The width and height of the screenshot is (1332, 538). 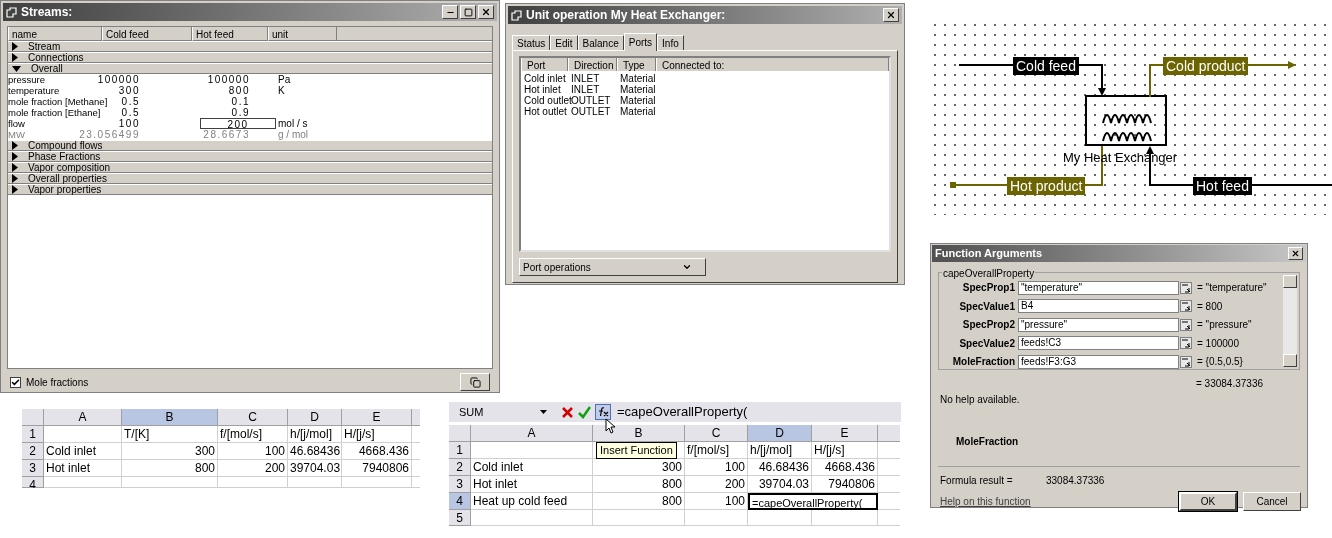 What do you see at coordinates (47, 12) in the screenshot?
I see `window-title: Streams:` at bounding box center [47, 12].